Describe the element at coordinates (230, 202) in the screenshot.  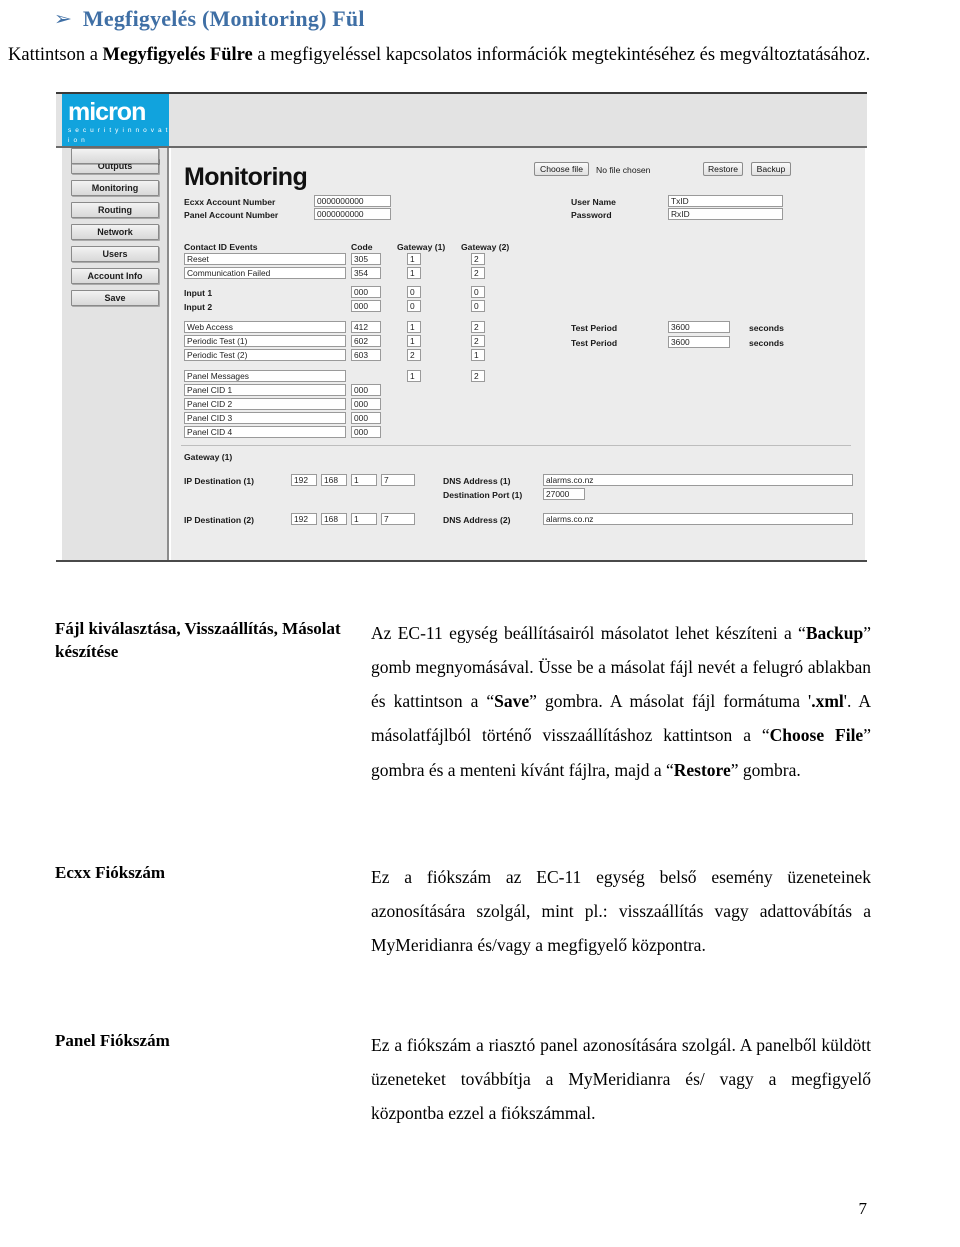
I see `ecxx-account-number-label: Ecxx Account Number` at that location.